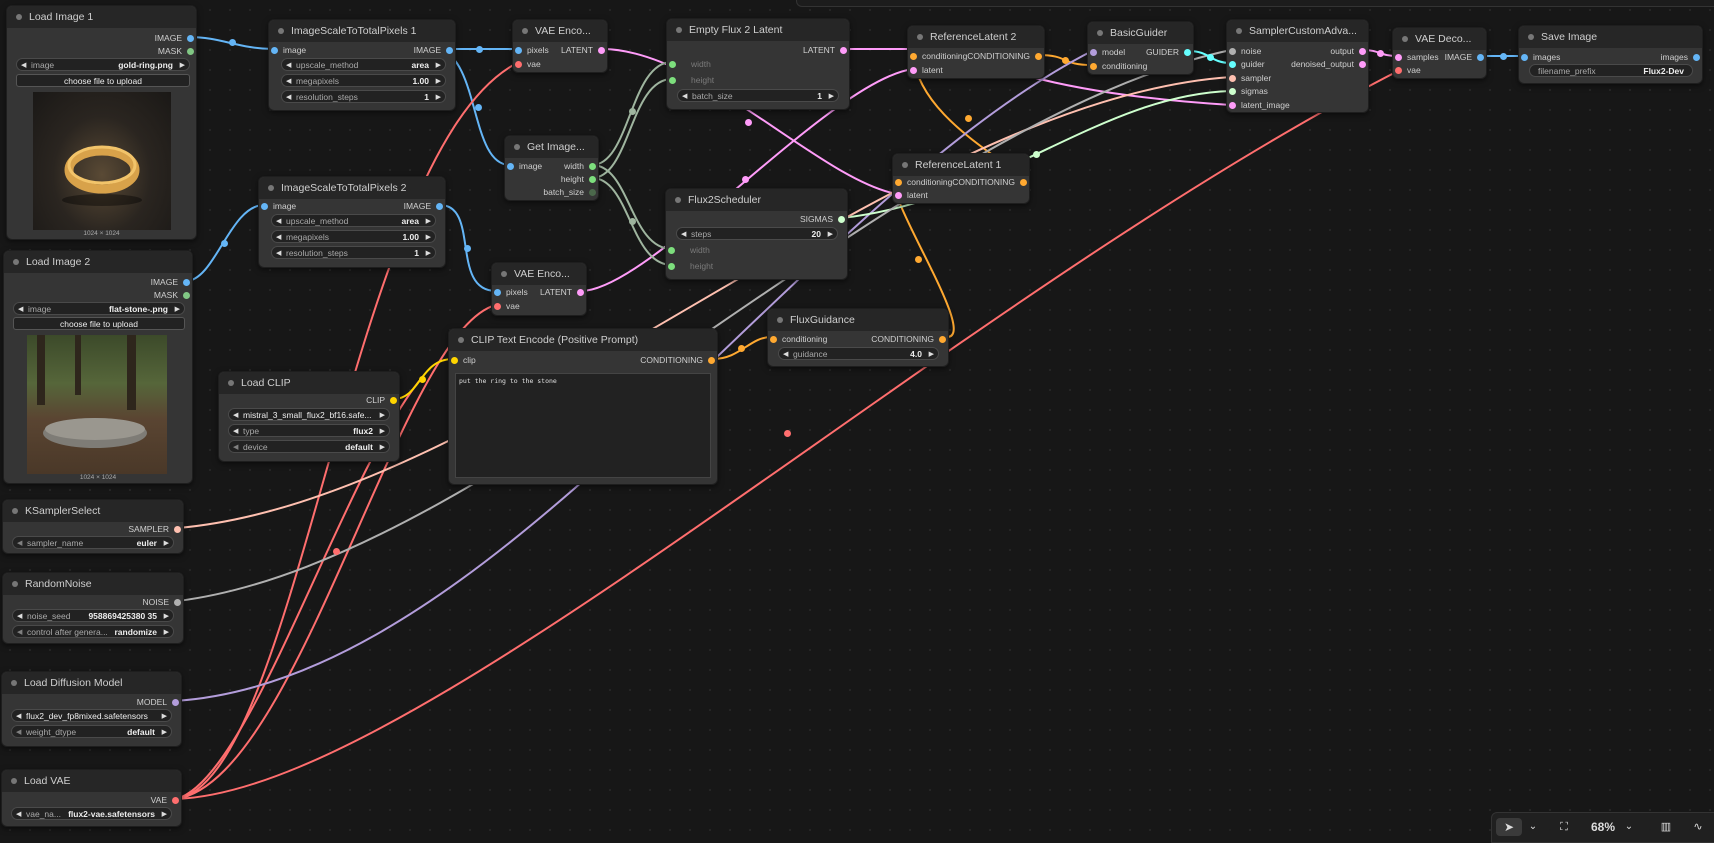  Describe the element at coordinates (1564, 827) in the screenshot. I see `fit-view-icon: ⛶` at that location.